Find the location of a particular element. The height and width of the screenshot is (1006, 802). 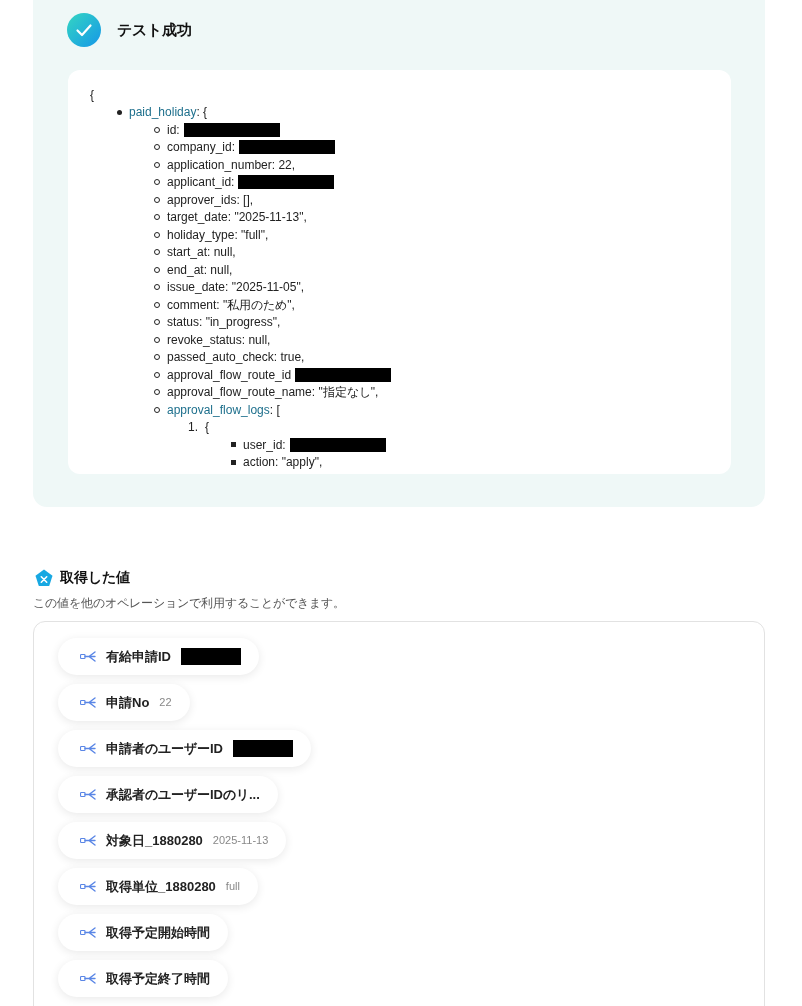

code-line: passed_auto_check: true, is located at coordinates (236, 358).